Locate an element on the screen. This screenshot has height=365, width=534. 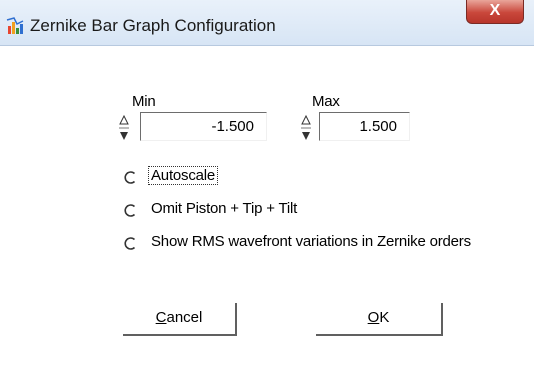
min-label: Min is located at coordinates (144, 101).